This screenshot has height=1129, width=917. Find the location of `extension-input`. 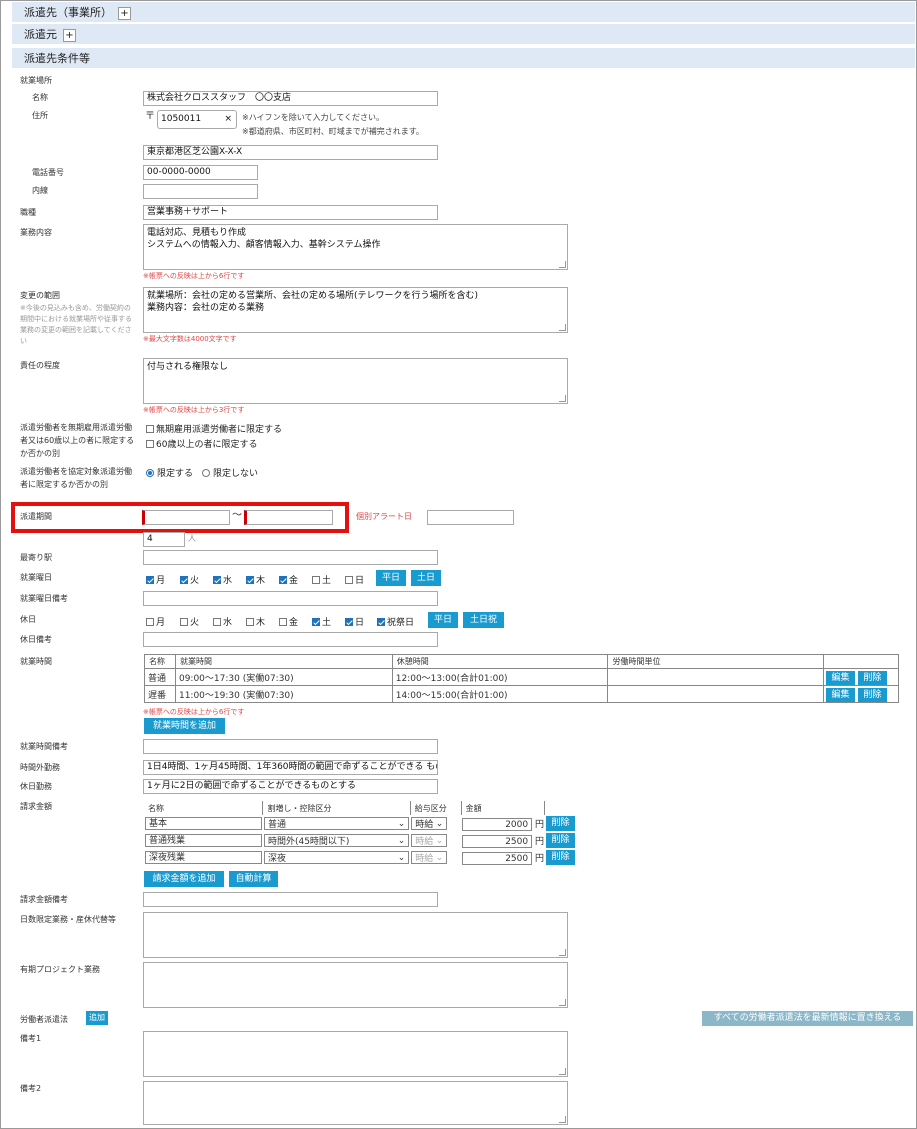

extension-input is located at coordinates (200, 191).